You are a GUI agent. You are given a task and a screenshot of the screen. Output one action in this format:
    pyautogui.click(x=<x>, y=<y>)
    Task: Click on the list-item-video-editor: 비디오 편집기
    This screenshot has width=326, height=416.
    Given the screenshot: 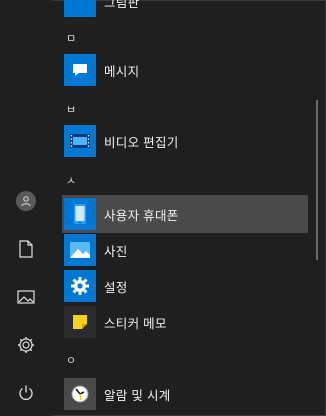 What is the action you would take?
    pyautogui.click(x=185, y=141)
    